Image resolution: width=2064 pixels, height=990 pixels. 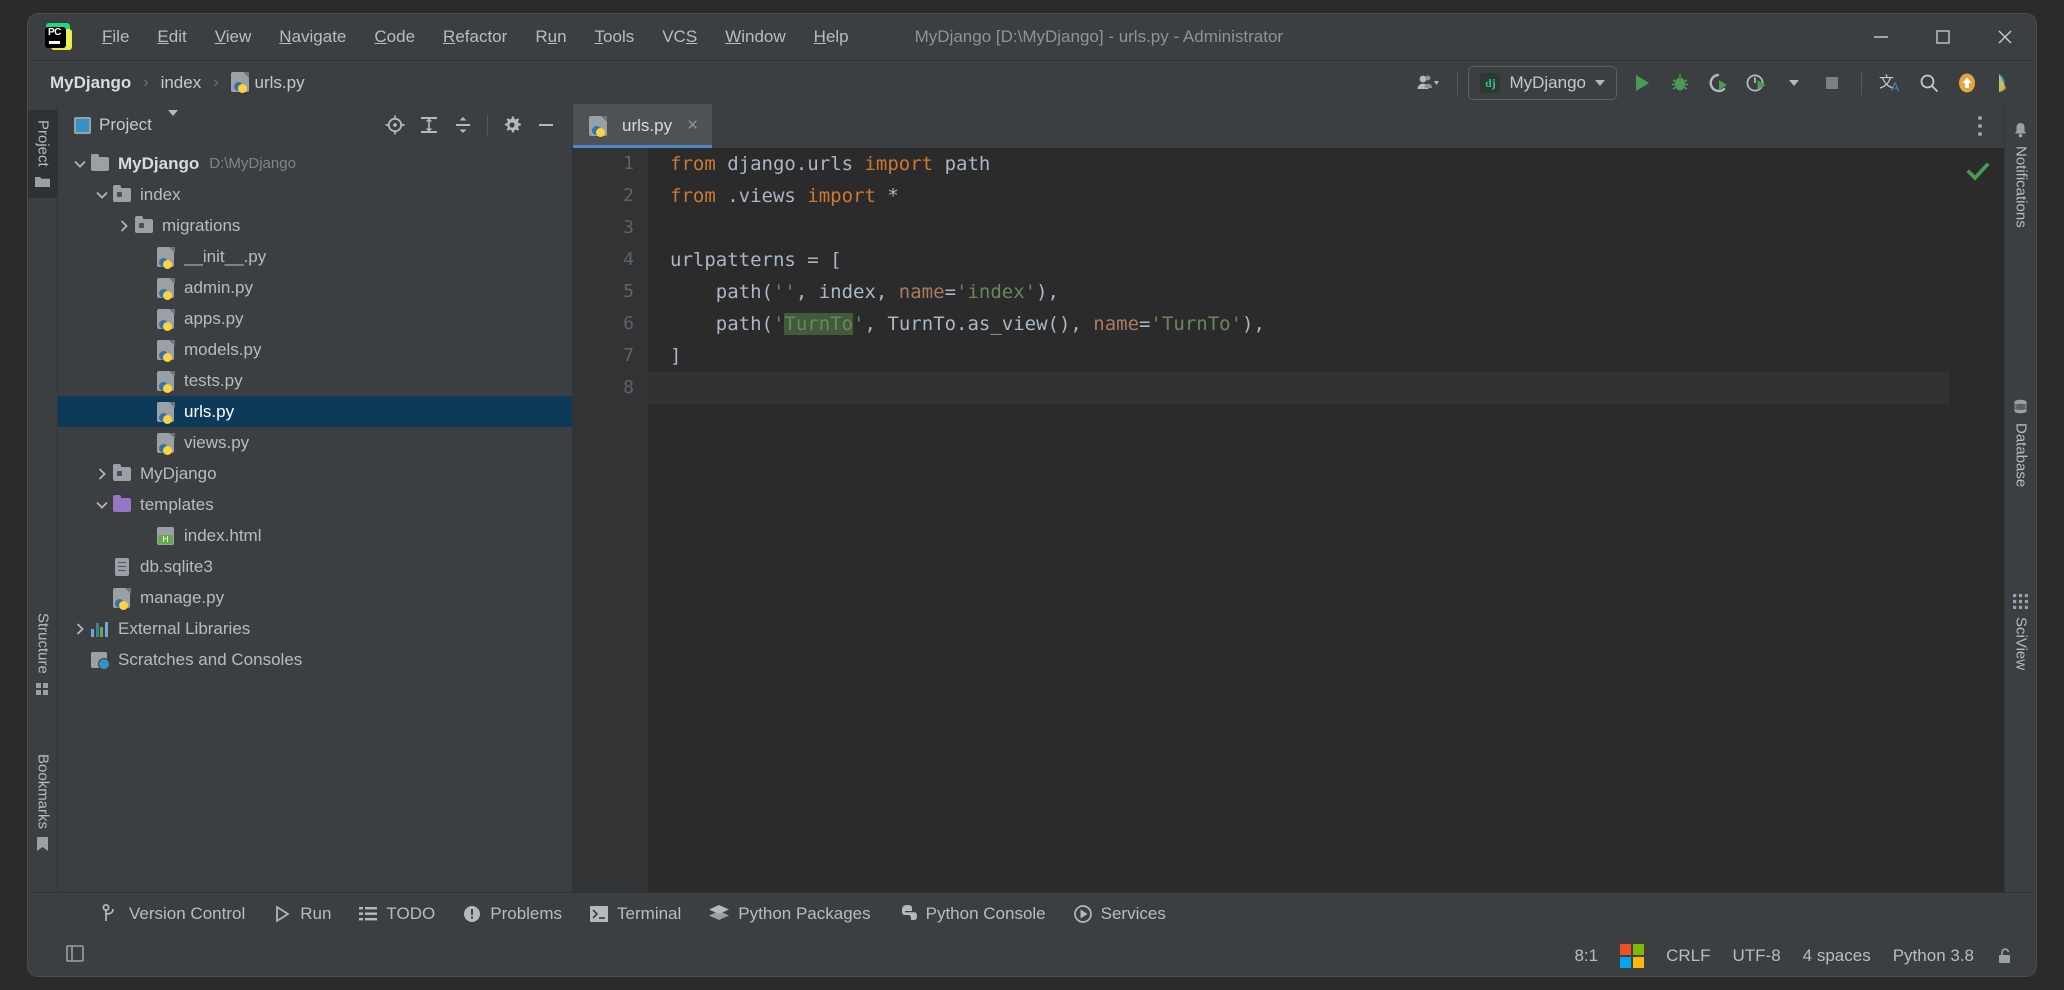 I want to click on tree-node-models-py: models.py, so click(x=315, y=349).